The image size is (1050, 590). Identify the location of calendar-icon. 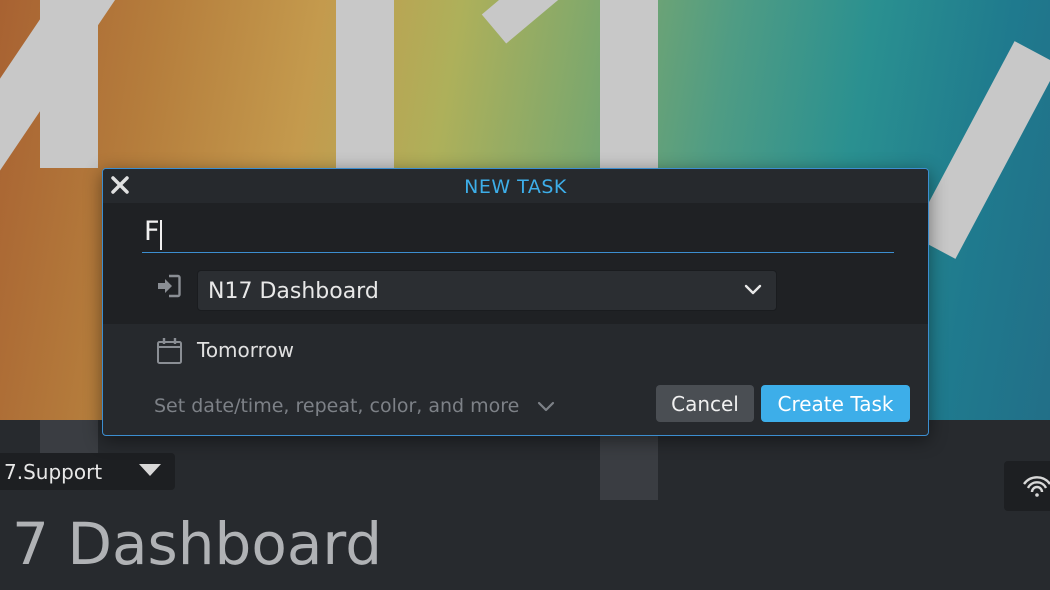
(169, 351).